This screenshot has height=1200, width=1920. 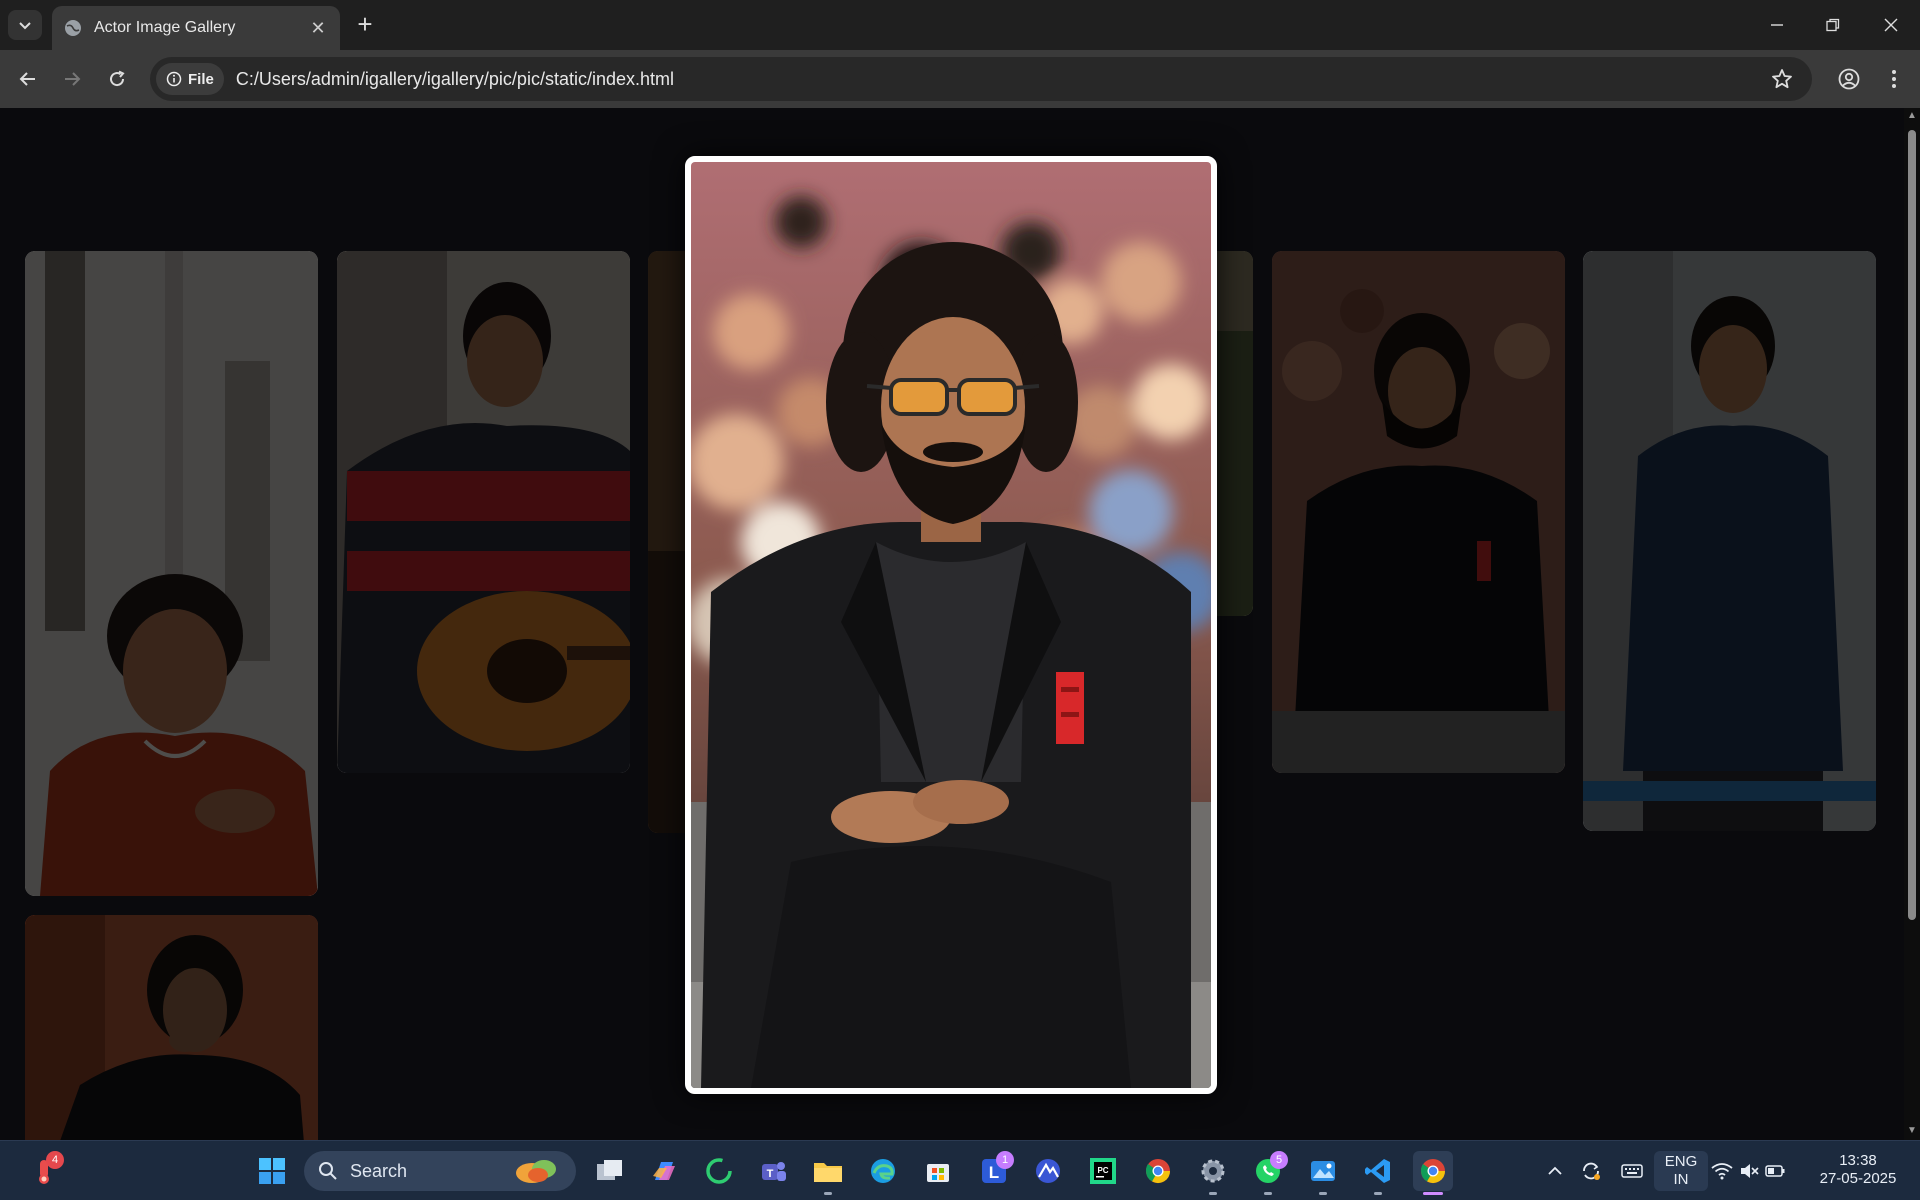 I want to click on chevron-down-icon, so click(x=25, y=26).